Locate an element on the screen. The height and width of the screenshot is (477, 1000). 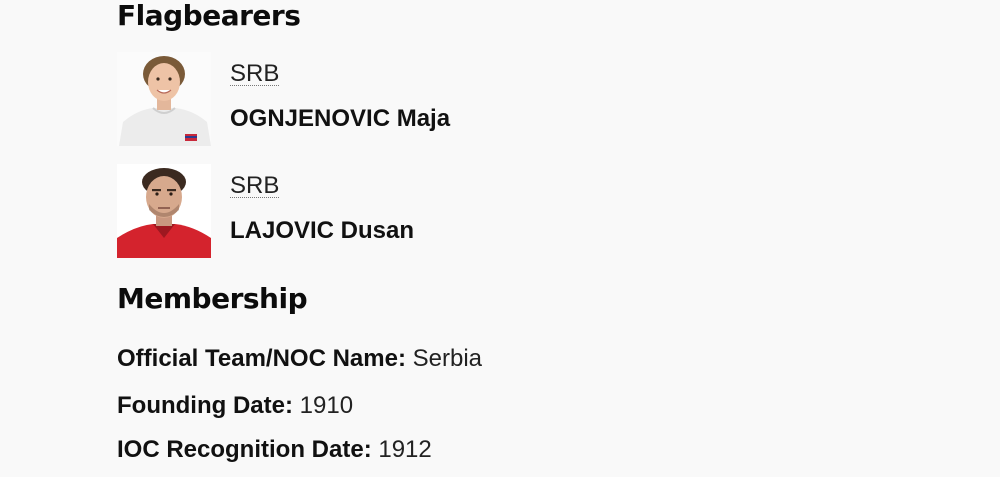
athlete-name: LAJOVIC Dusan is located at coordinates (322, 231).